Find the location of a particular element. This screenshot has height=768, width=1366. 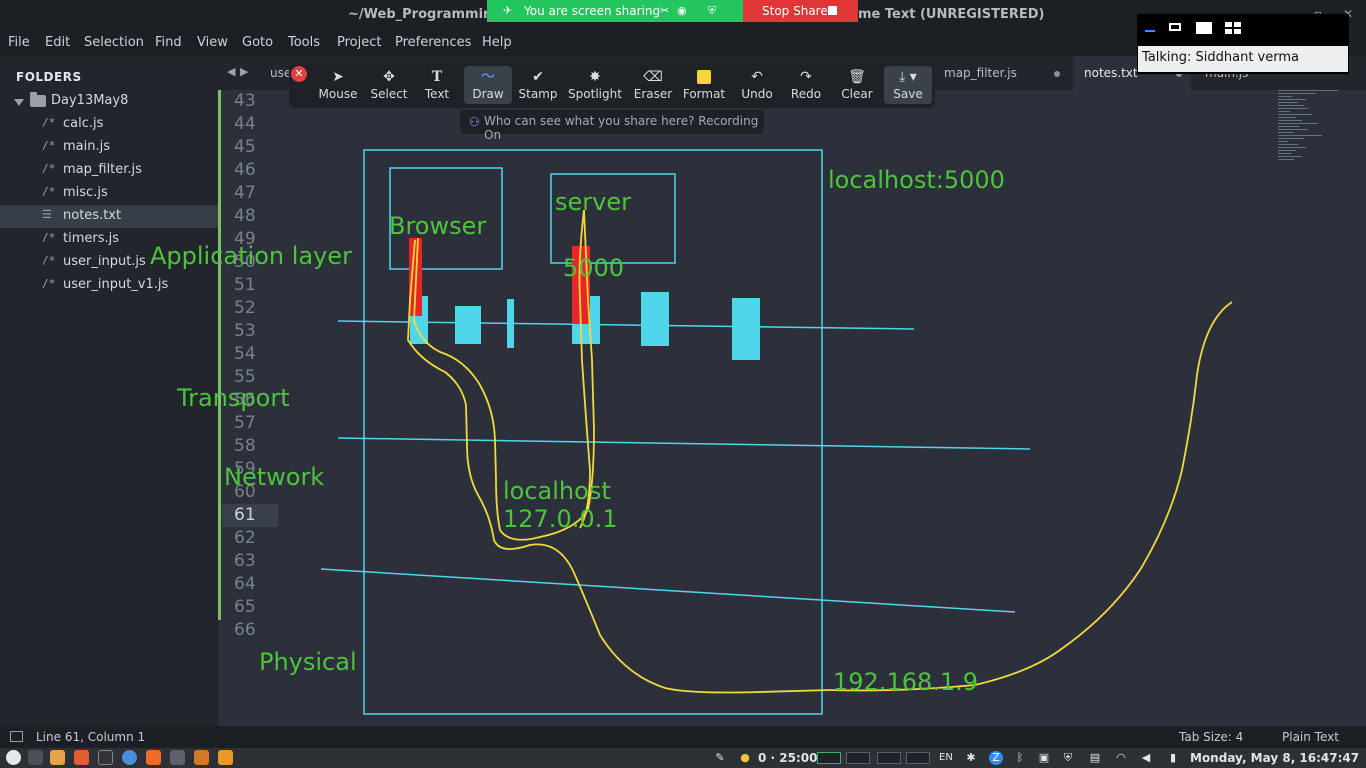

menu-project: Project is located at coordinates (359, 42).